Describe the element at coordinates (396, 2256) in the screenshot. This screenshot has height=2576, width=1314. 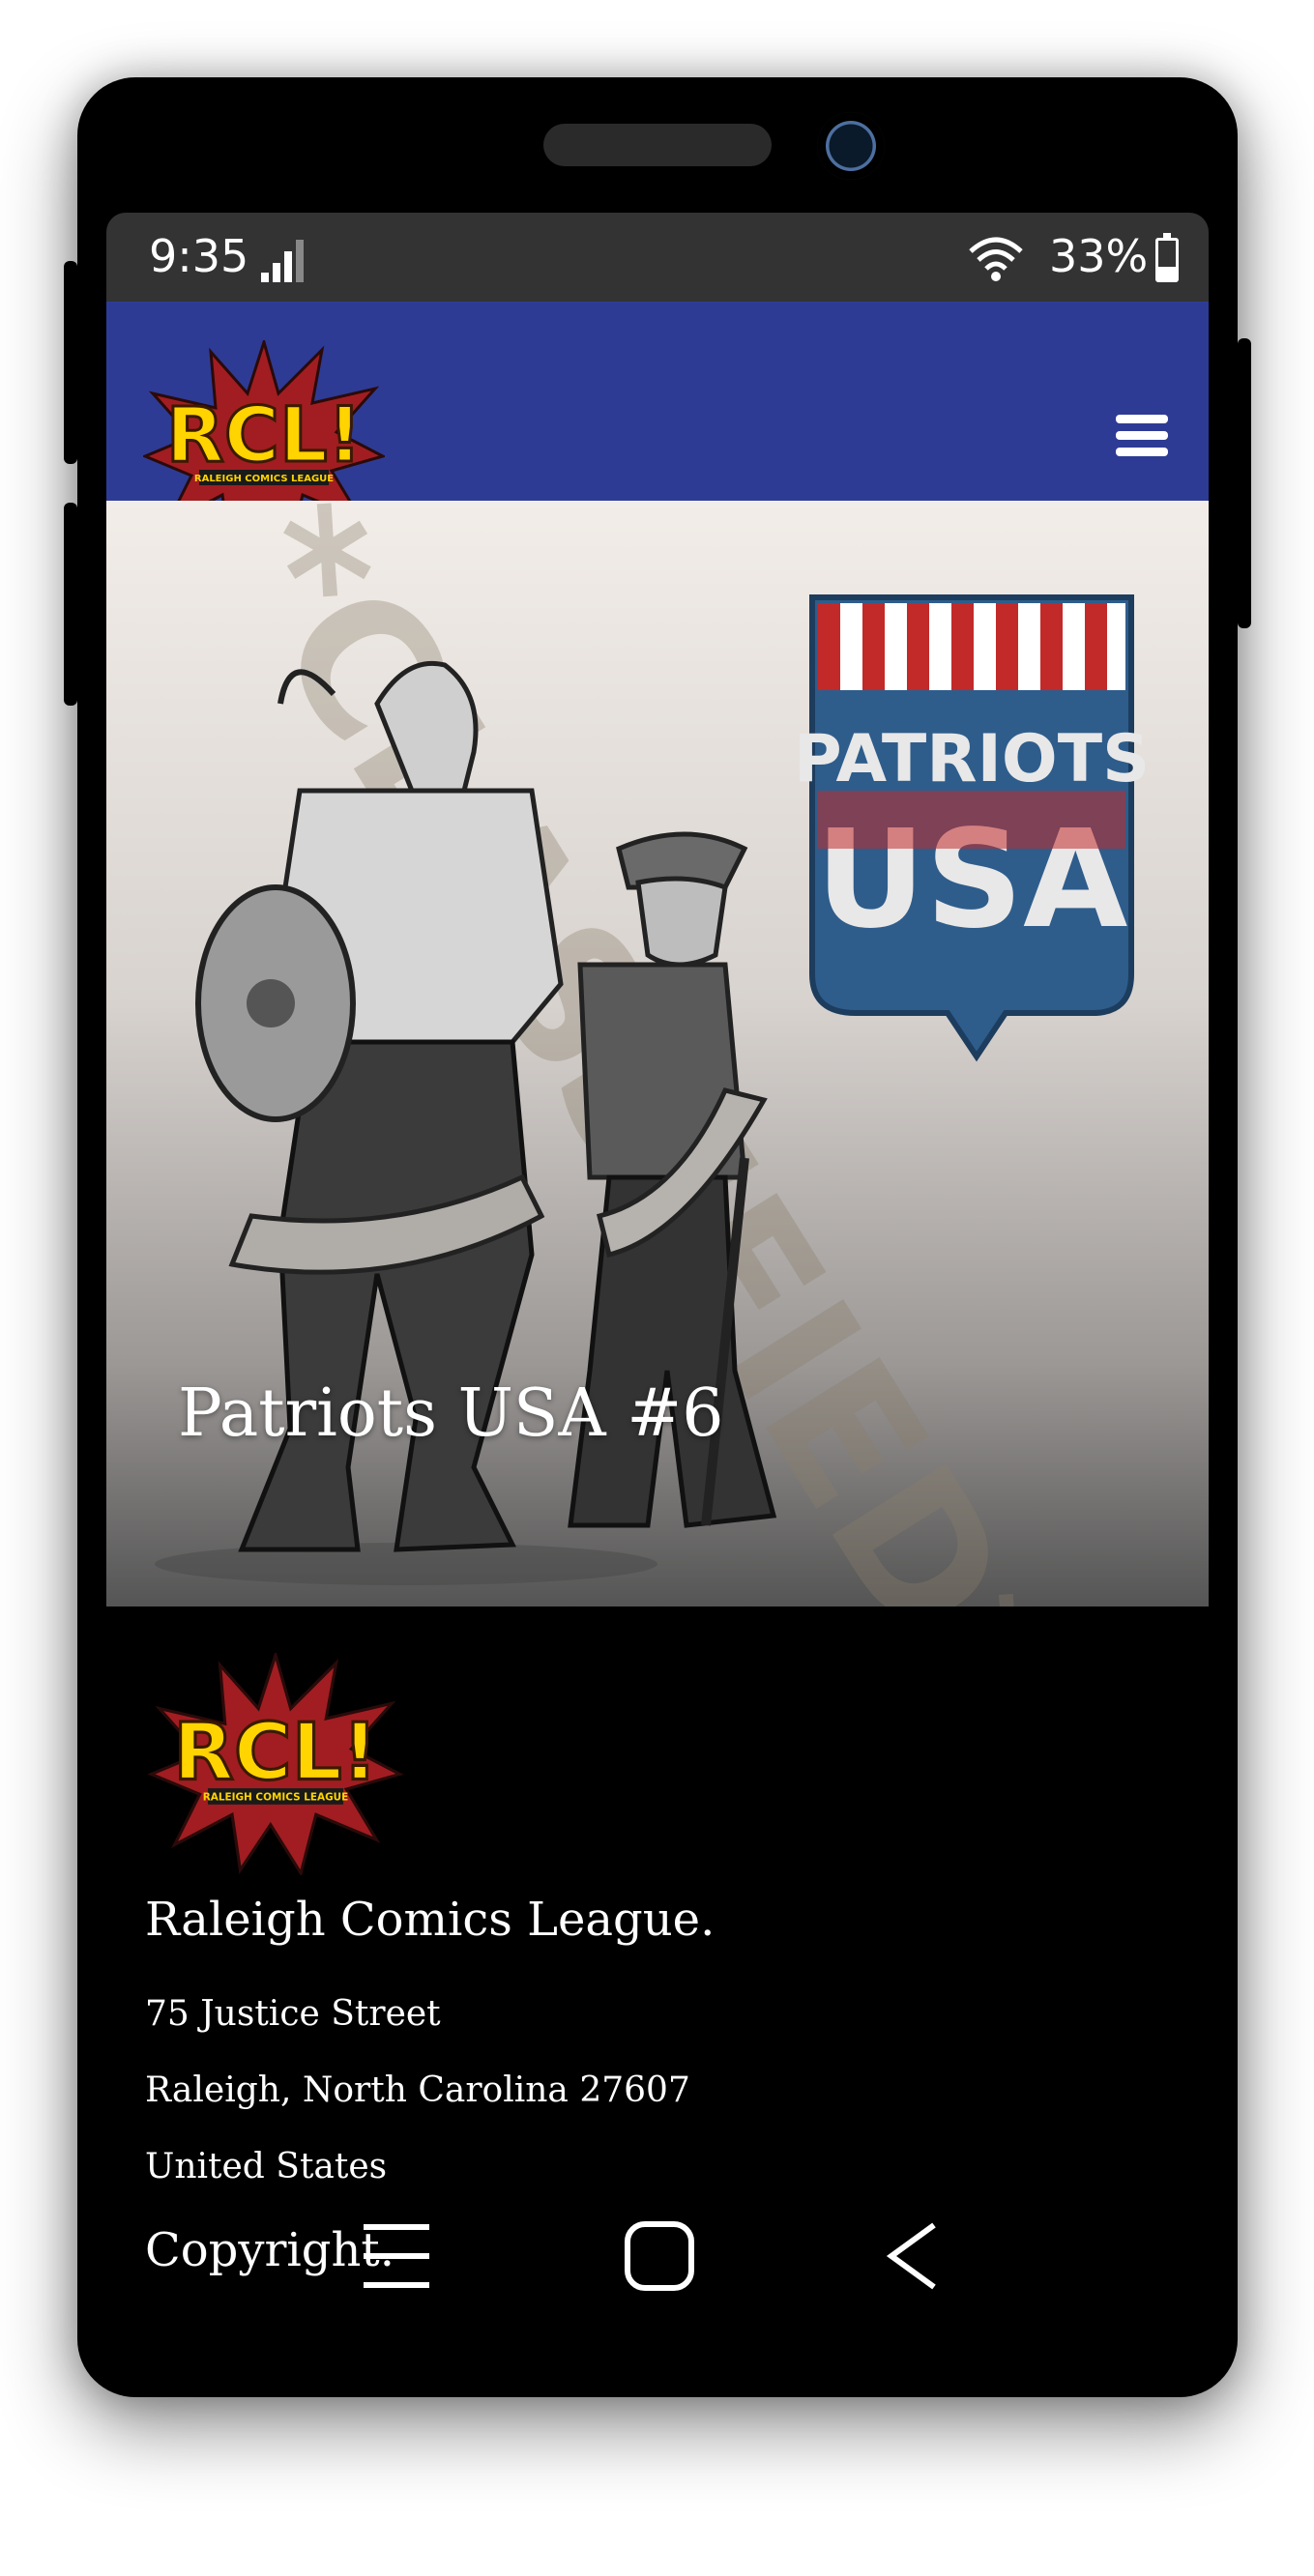
I see `recent-apps-icon` at that location.